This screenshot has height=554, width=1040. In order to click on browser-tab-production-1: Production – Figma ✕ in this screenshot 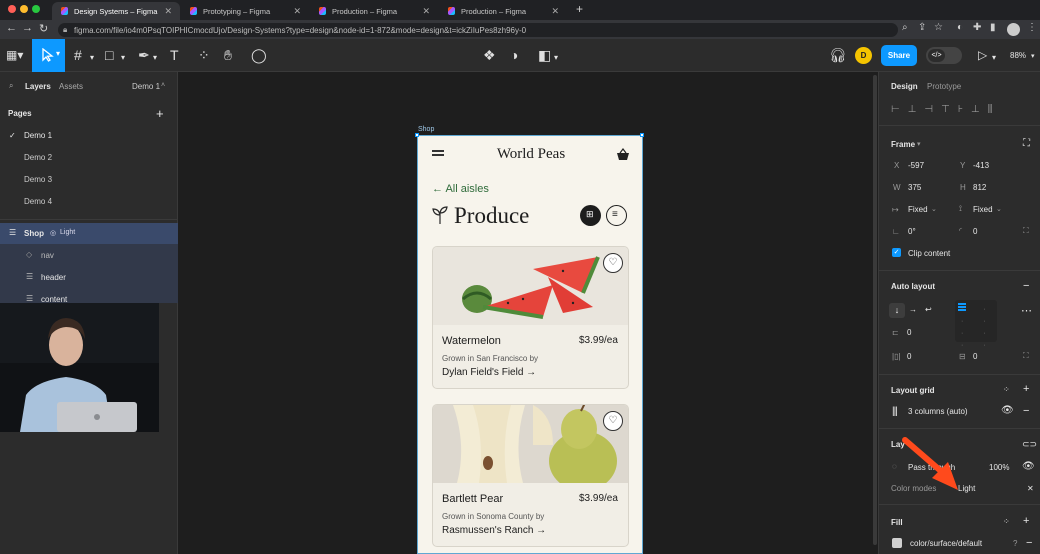, I will do `click(374, 11)`.